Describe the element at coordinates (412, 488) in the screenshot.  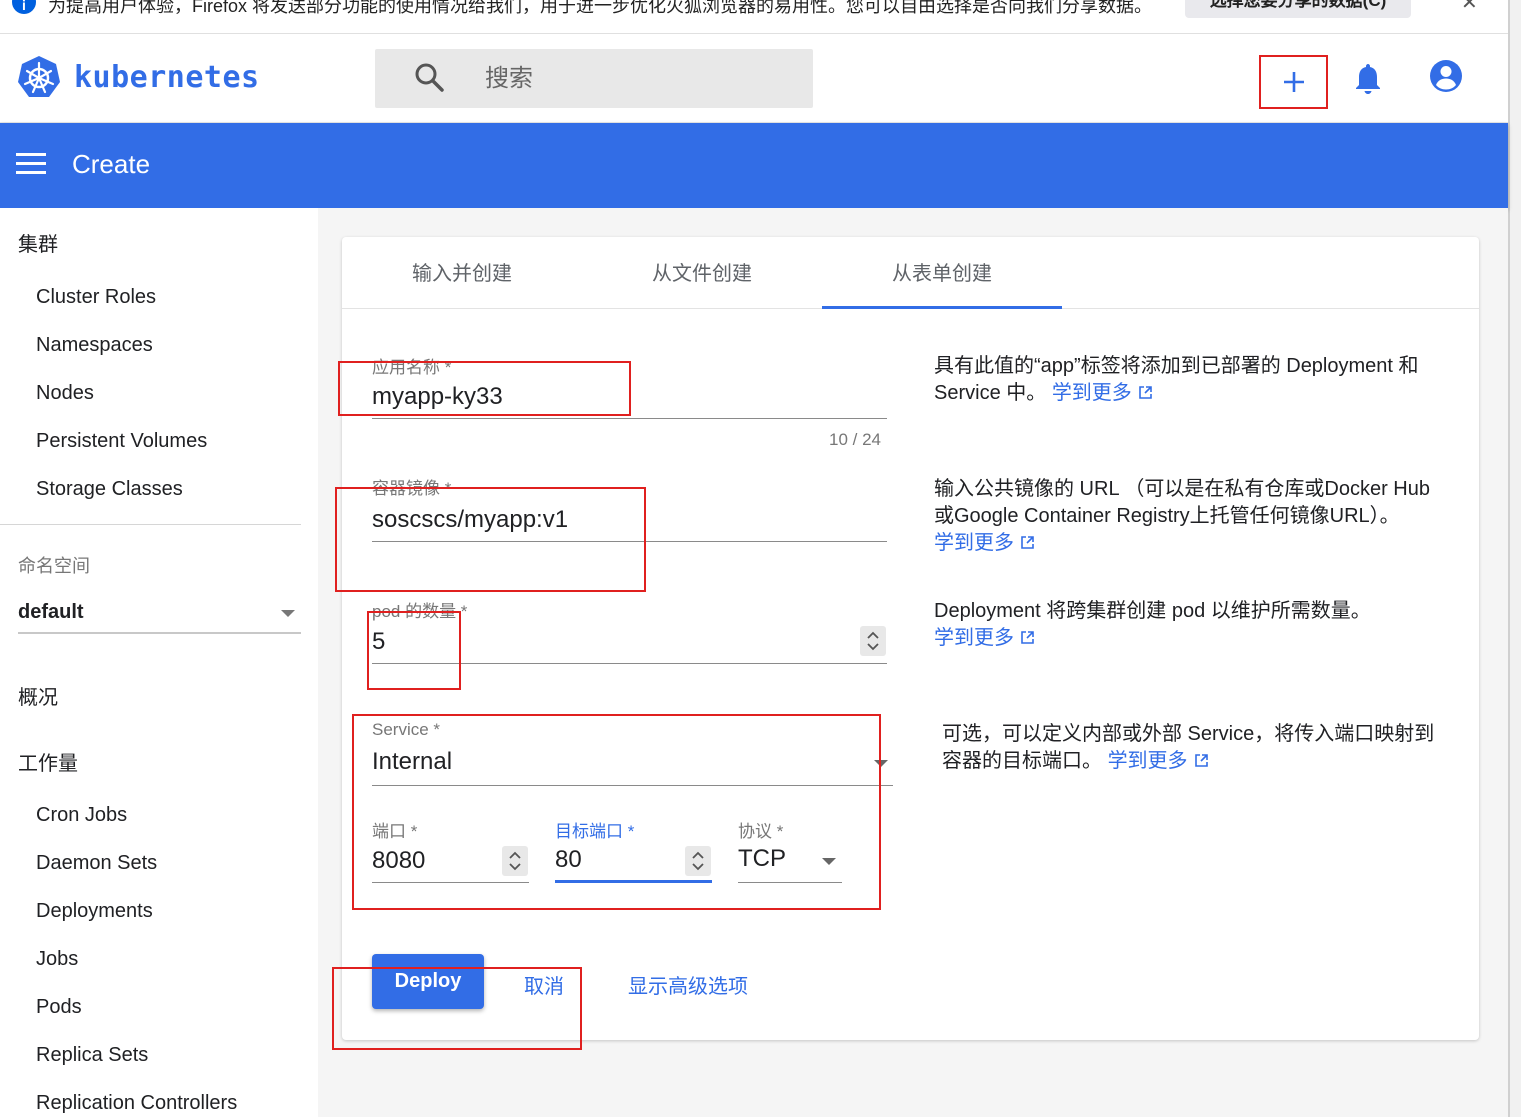
I see `image-label: 容器镜像 *` at that location.